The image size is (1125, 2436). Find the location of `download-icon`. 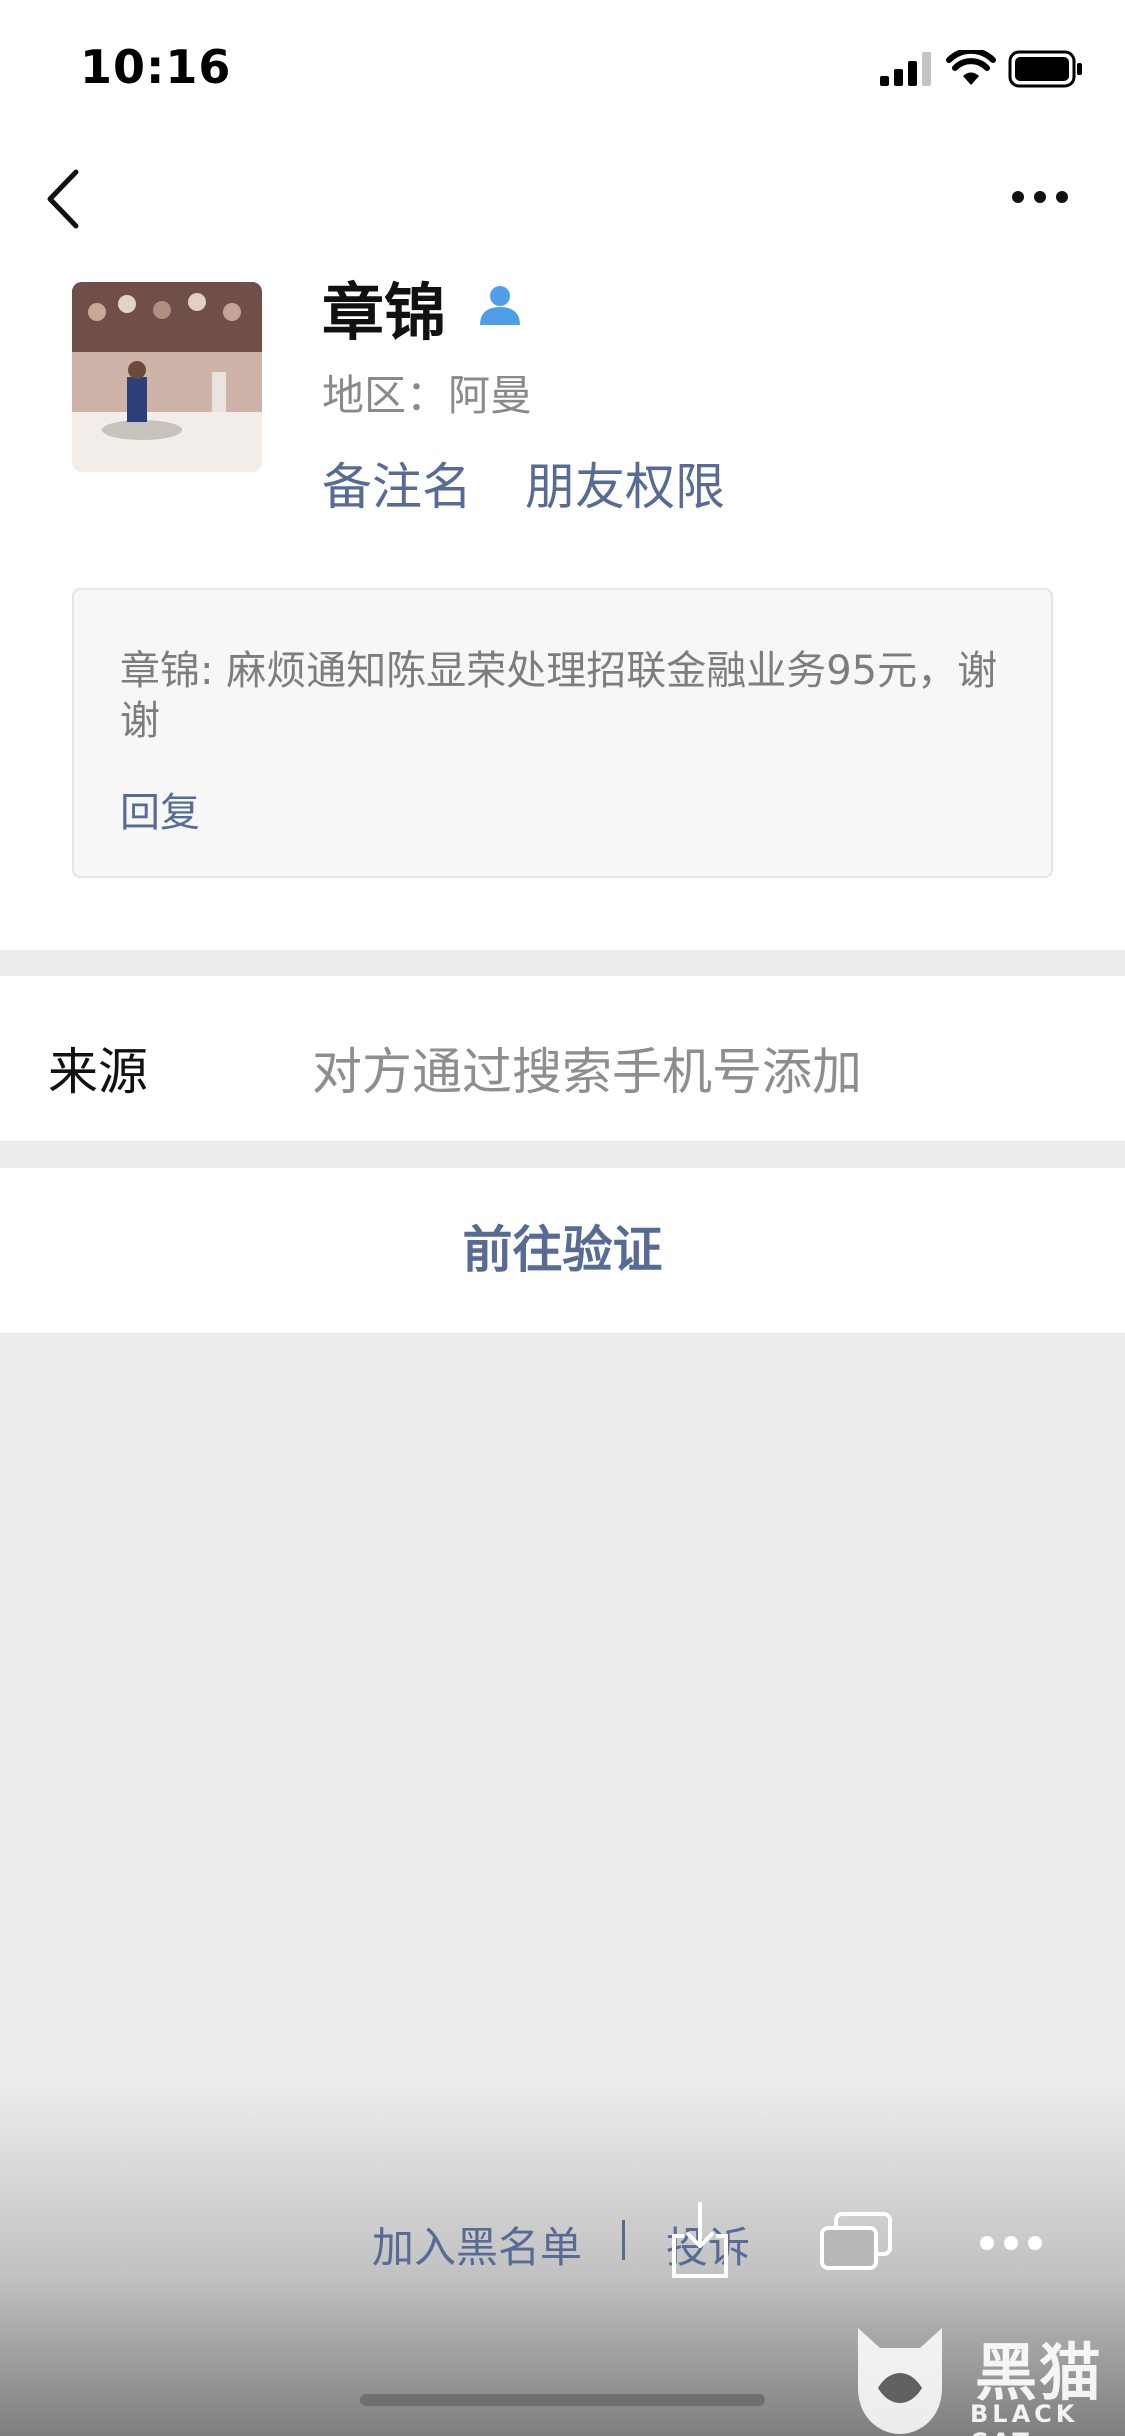

download-icon is located at coordinates (700, 2240).